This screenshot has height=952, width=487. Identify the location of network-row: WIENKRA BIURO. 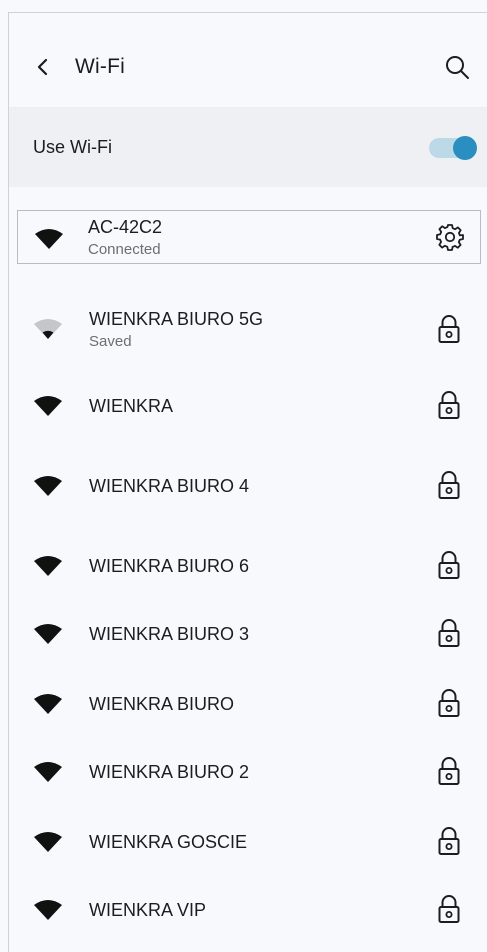
(248, 704).